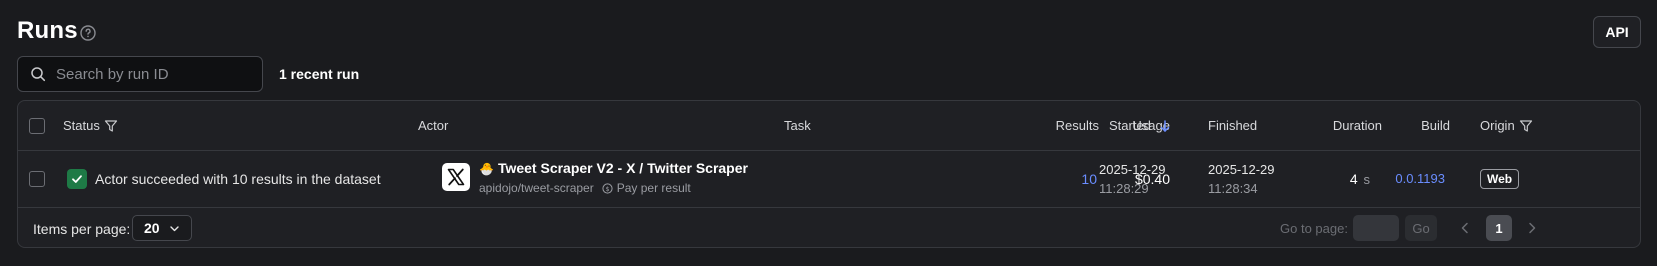 The image size is (1657, 266). What do you see at coordinates (1435, 125) in the screenshot?
I see `column-build: Build` at bounding box center [1435, 125].